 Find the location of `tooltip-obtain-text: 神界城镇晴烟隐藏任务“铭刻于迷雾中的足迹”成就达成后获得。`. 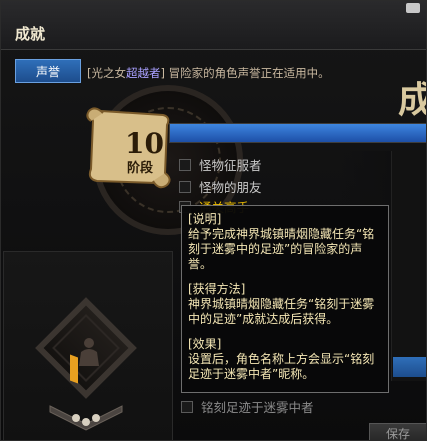

tooltip-obtain-text: 神界城镇晴烟隐藏任务“铭刻于迷雾中的足迹”成就达成后获得。 is located at coordinates (281, 311).